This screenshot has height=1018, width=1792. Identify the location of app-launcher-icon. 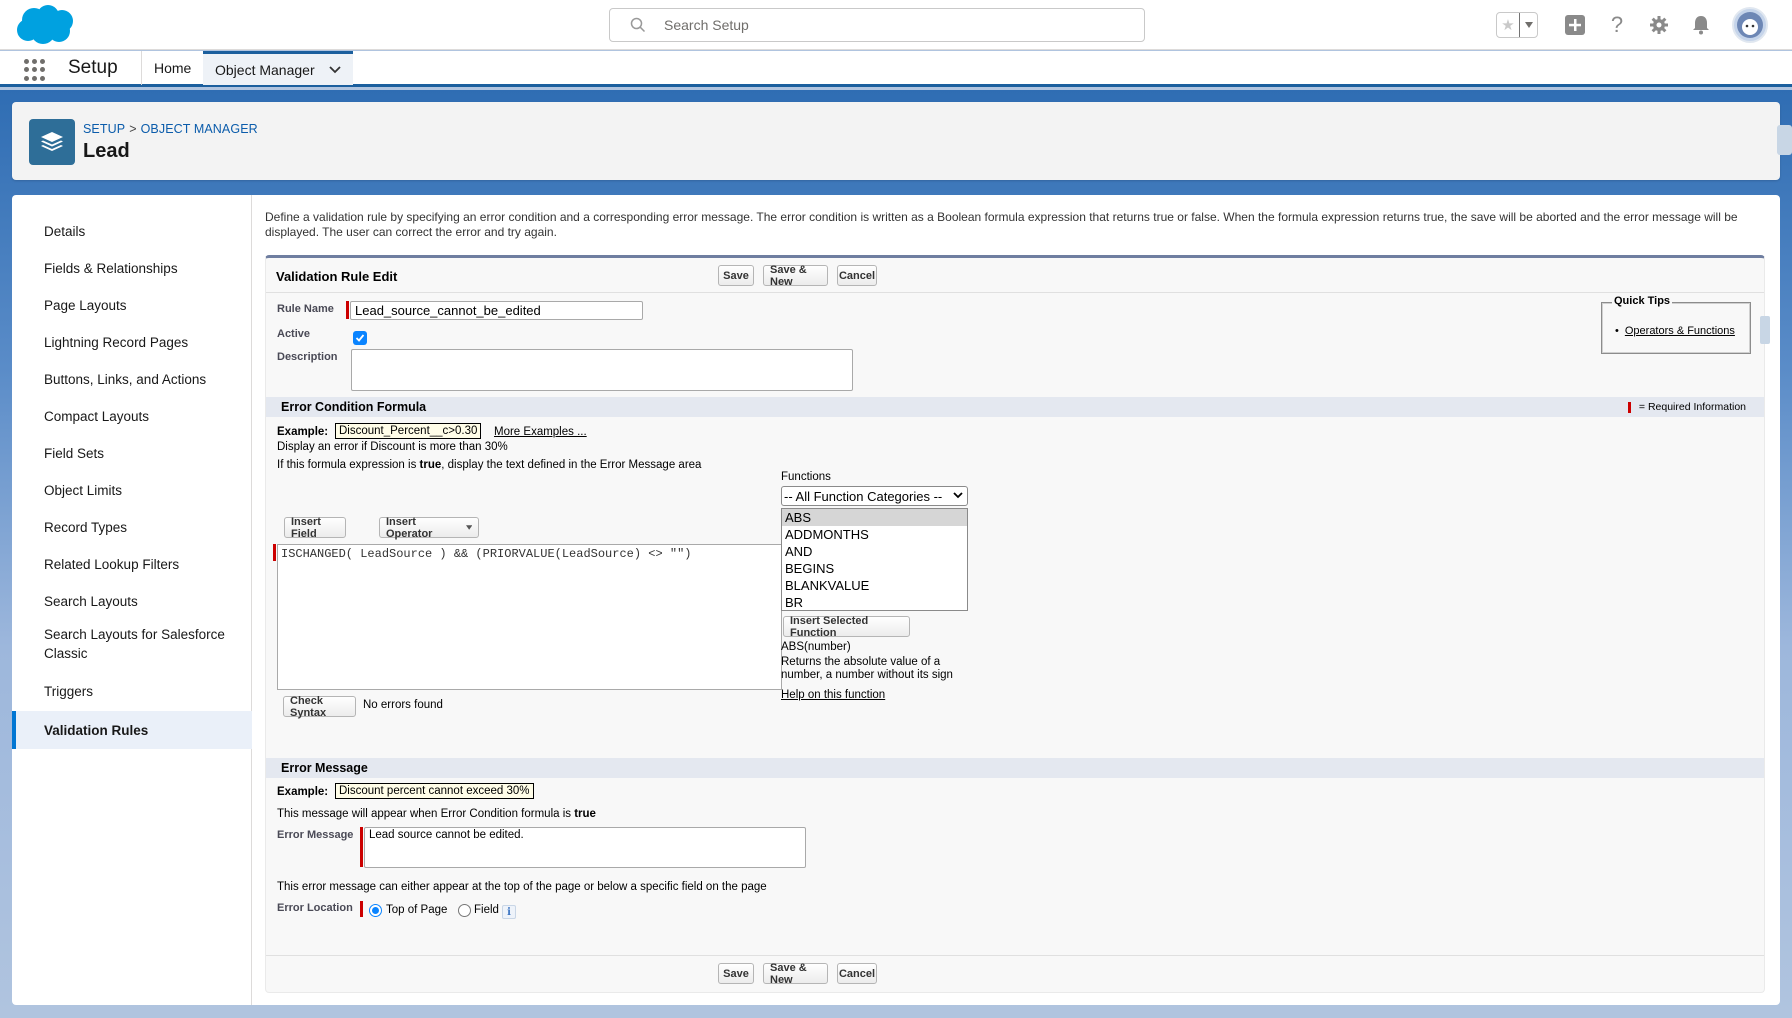
(35, 70).